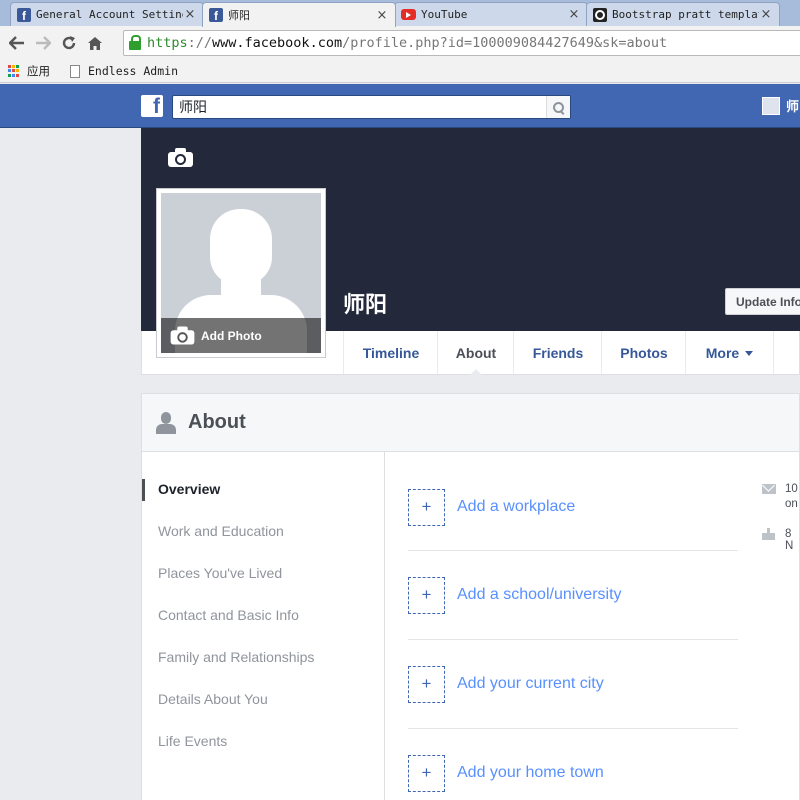 The image size is (800, 800). I want to click on tab-bootstrap: Bootstrap pratt templat ×, so click(683, 14).